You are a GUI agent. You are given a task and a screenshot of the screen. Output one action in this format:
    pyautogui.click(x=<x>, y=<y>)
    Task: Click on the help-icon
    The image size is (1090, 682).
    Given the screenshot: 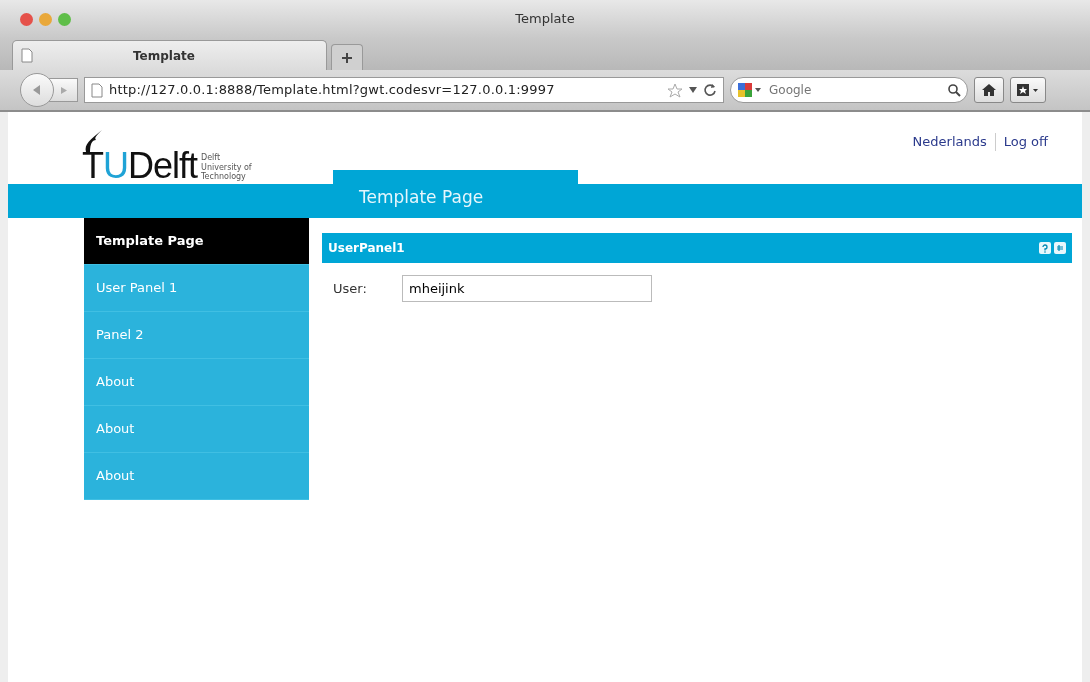 What is the action you would take?
    pyautogui.click(x=1045, y=248)
    